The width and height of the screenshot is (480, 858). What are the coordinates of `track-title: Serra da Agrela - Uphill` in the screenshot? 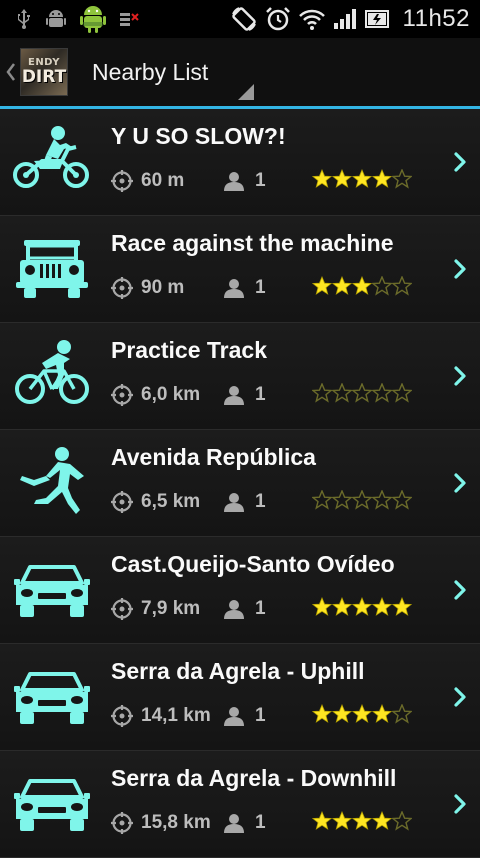 It's located at (238, 671).